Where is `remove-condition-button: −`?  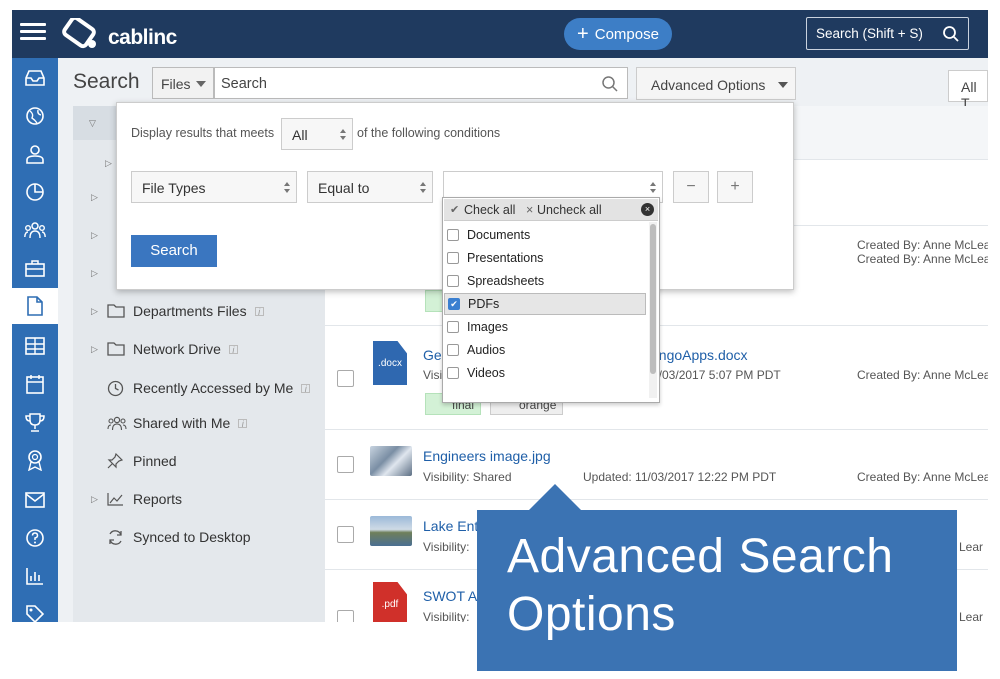
remove-condition-button: − is located at coordinates (691, 187).